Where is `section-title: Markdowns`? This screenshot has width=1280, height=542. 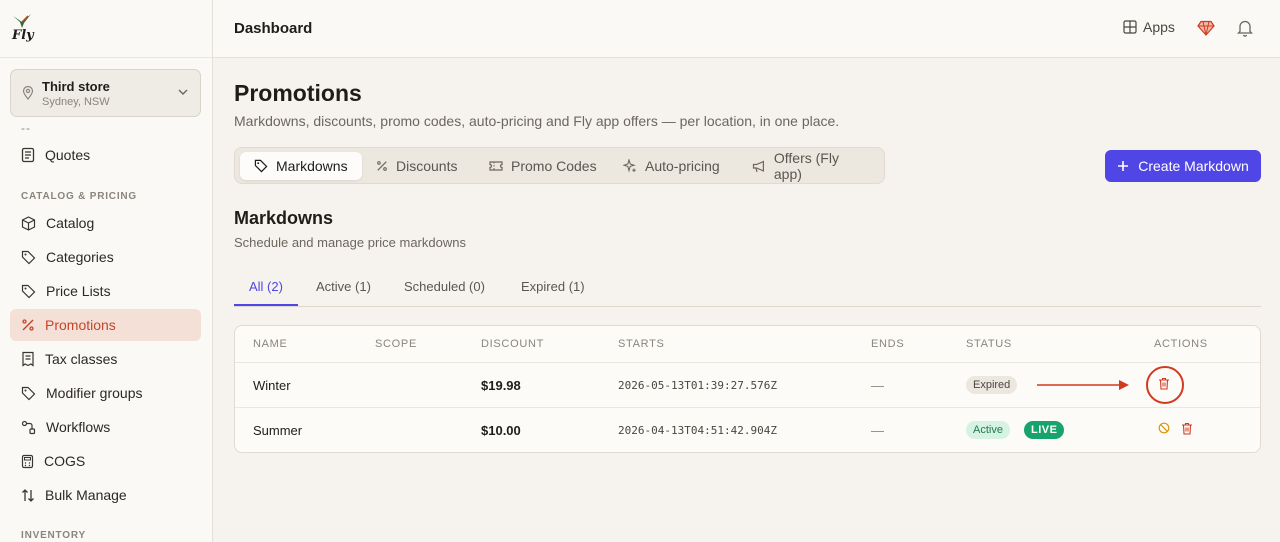
section-title: Markdowns is located at coordinates (284, 218).